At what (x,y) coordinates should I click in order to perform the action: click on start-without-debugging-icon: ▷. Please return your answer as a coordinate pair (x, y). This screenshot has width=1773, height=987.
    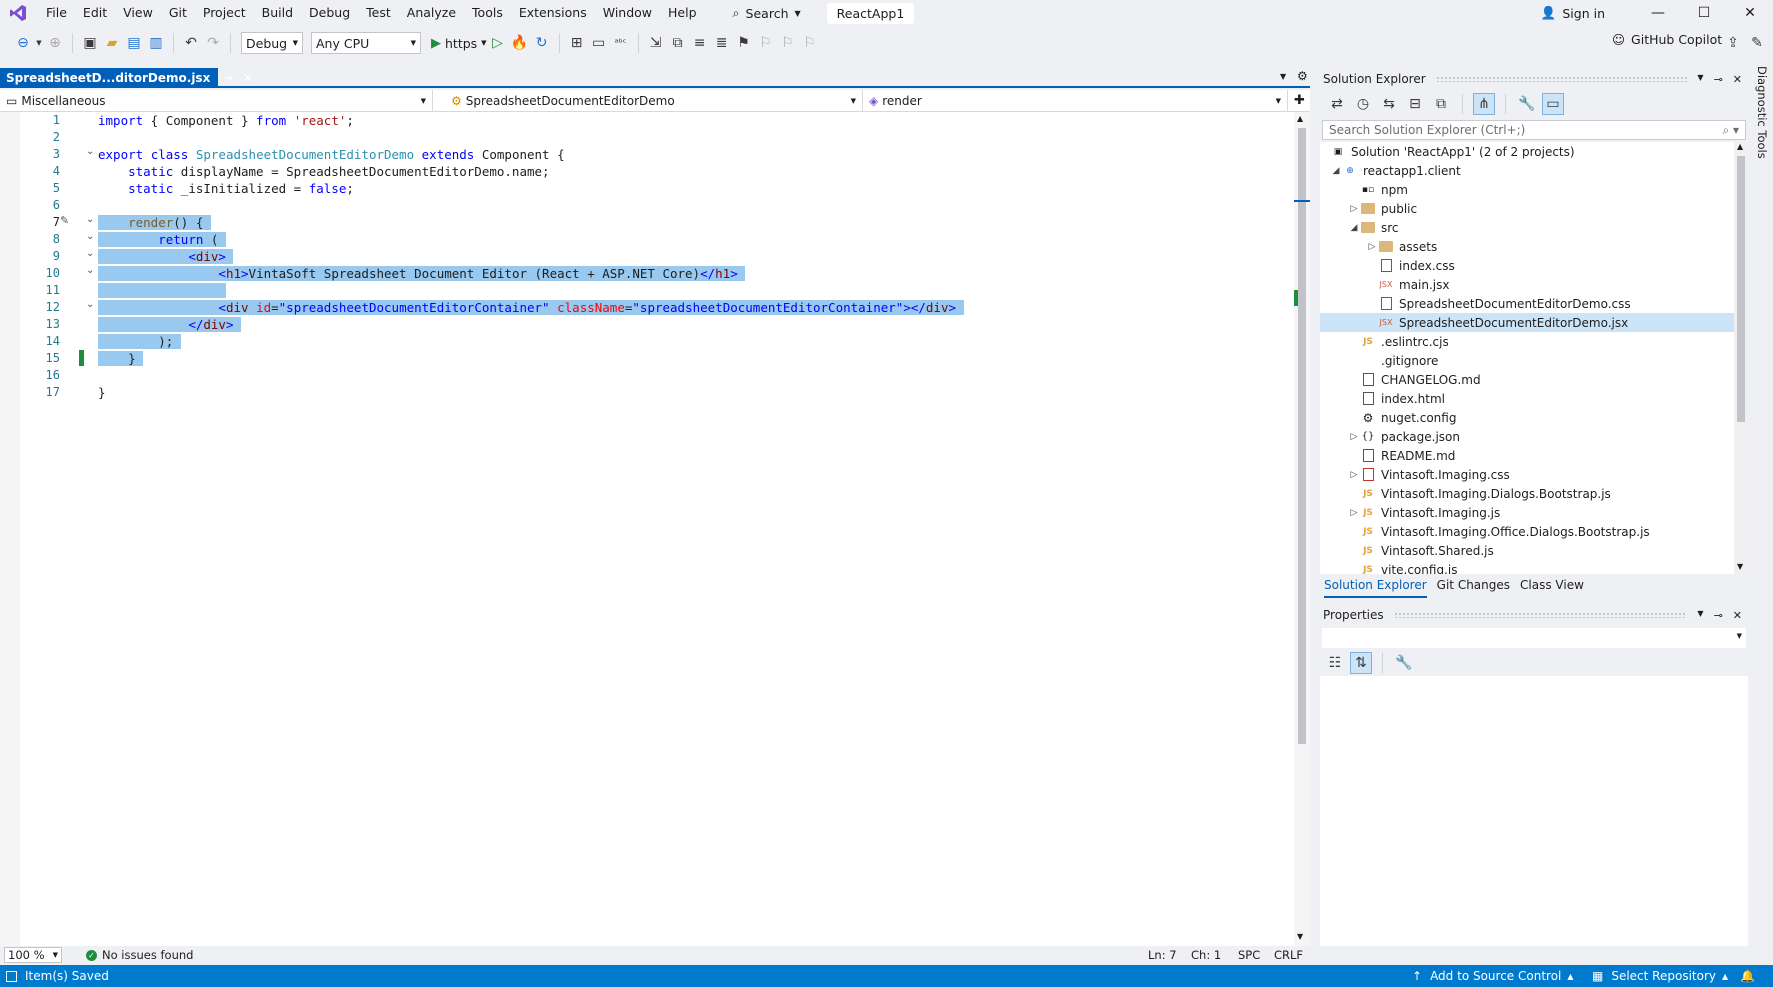
    Looking at the image, I should click on (498, 43).